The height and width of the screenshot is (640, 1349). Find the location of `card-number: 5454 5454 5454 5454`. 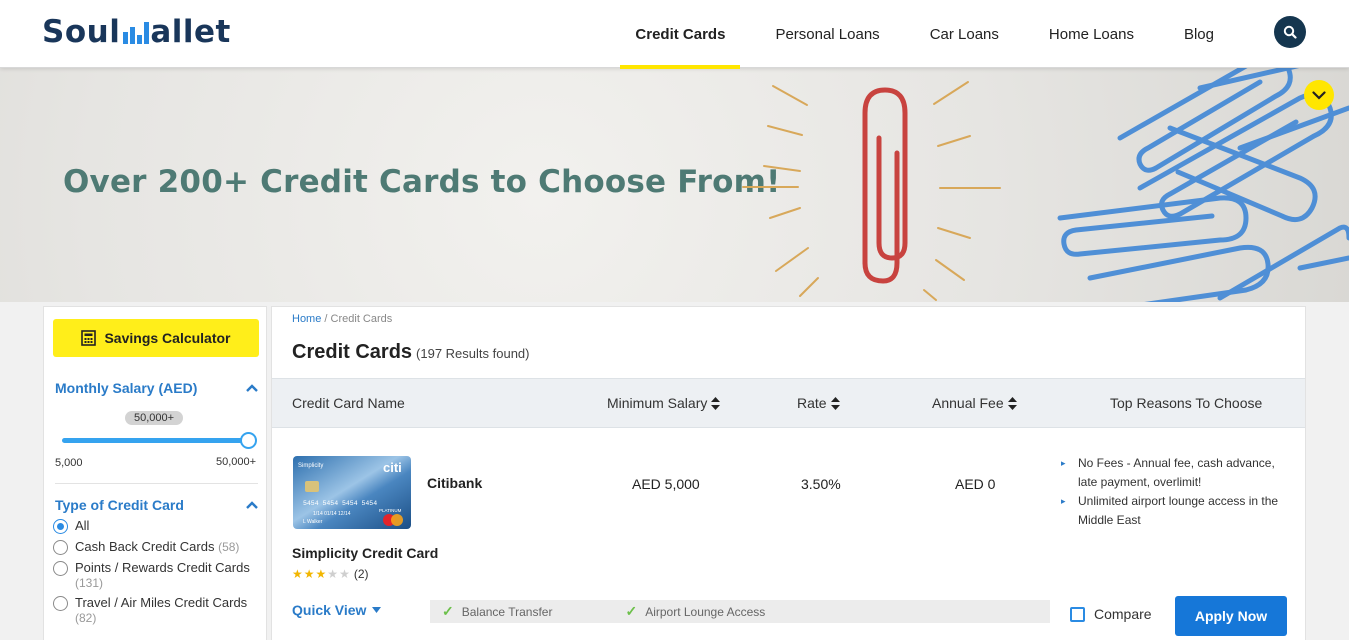

card-number: 5454 5454 5454 5454 is located at coordinates (340, 503).